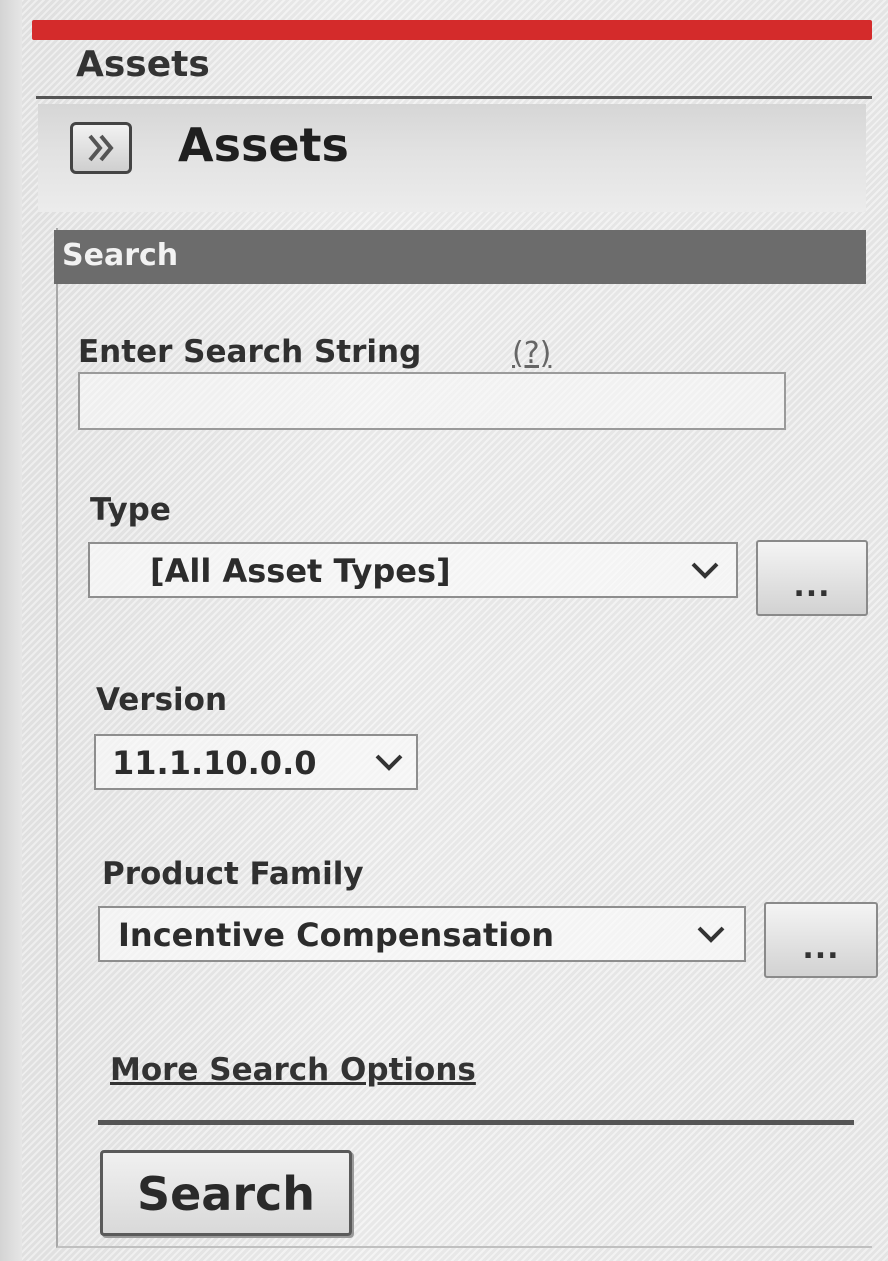  I want to click on window-edge, so click(11, 630).